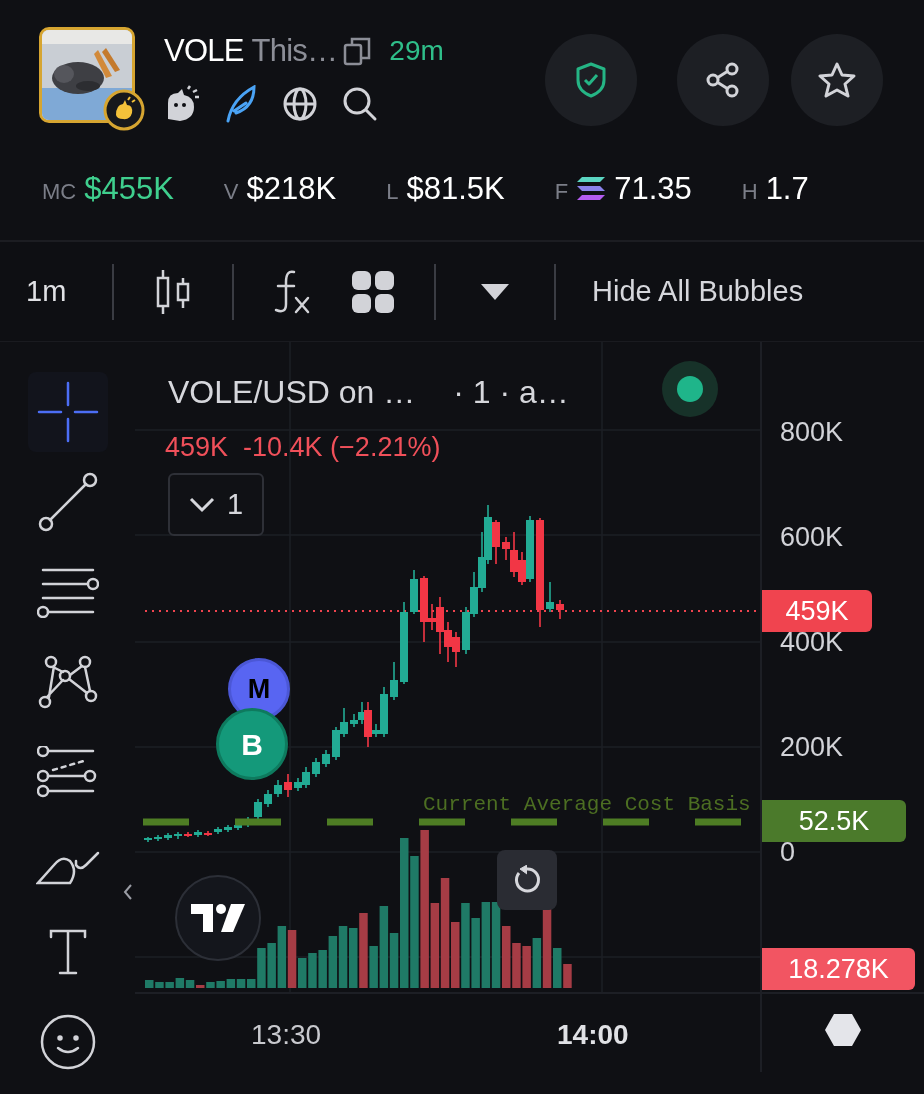 This screenshot has width=924, height=1094. What do you see at coordinates (843, 1030) in the screenshot?
I see `hexagon-icon` at bounding box center [843, 1030].